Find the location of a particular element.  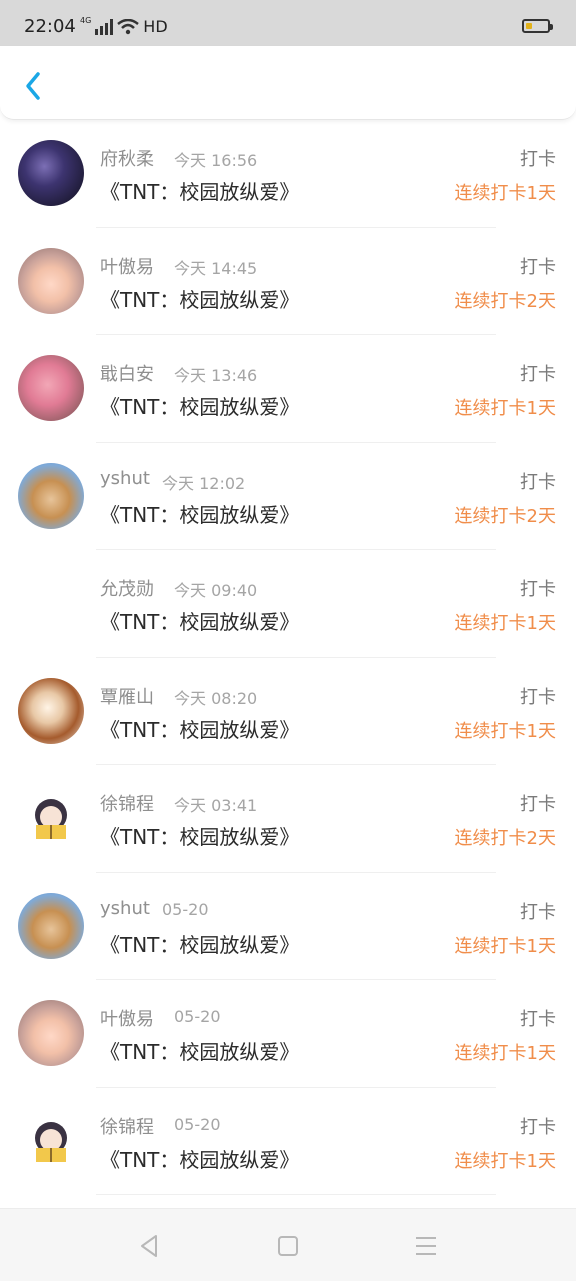

user-name: 允茂勋 is located at coordinates (127, 589).